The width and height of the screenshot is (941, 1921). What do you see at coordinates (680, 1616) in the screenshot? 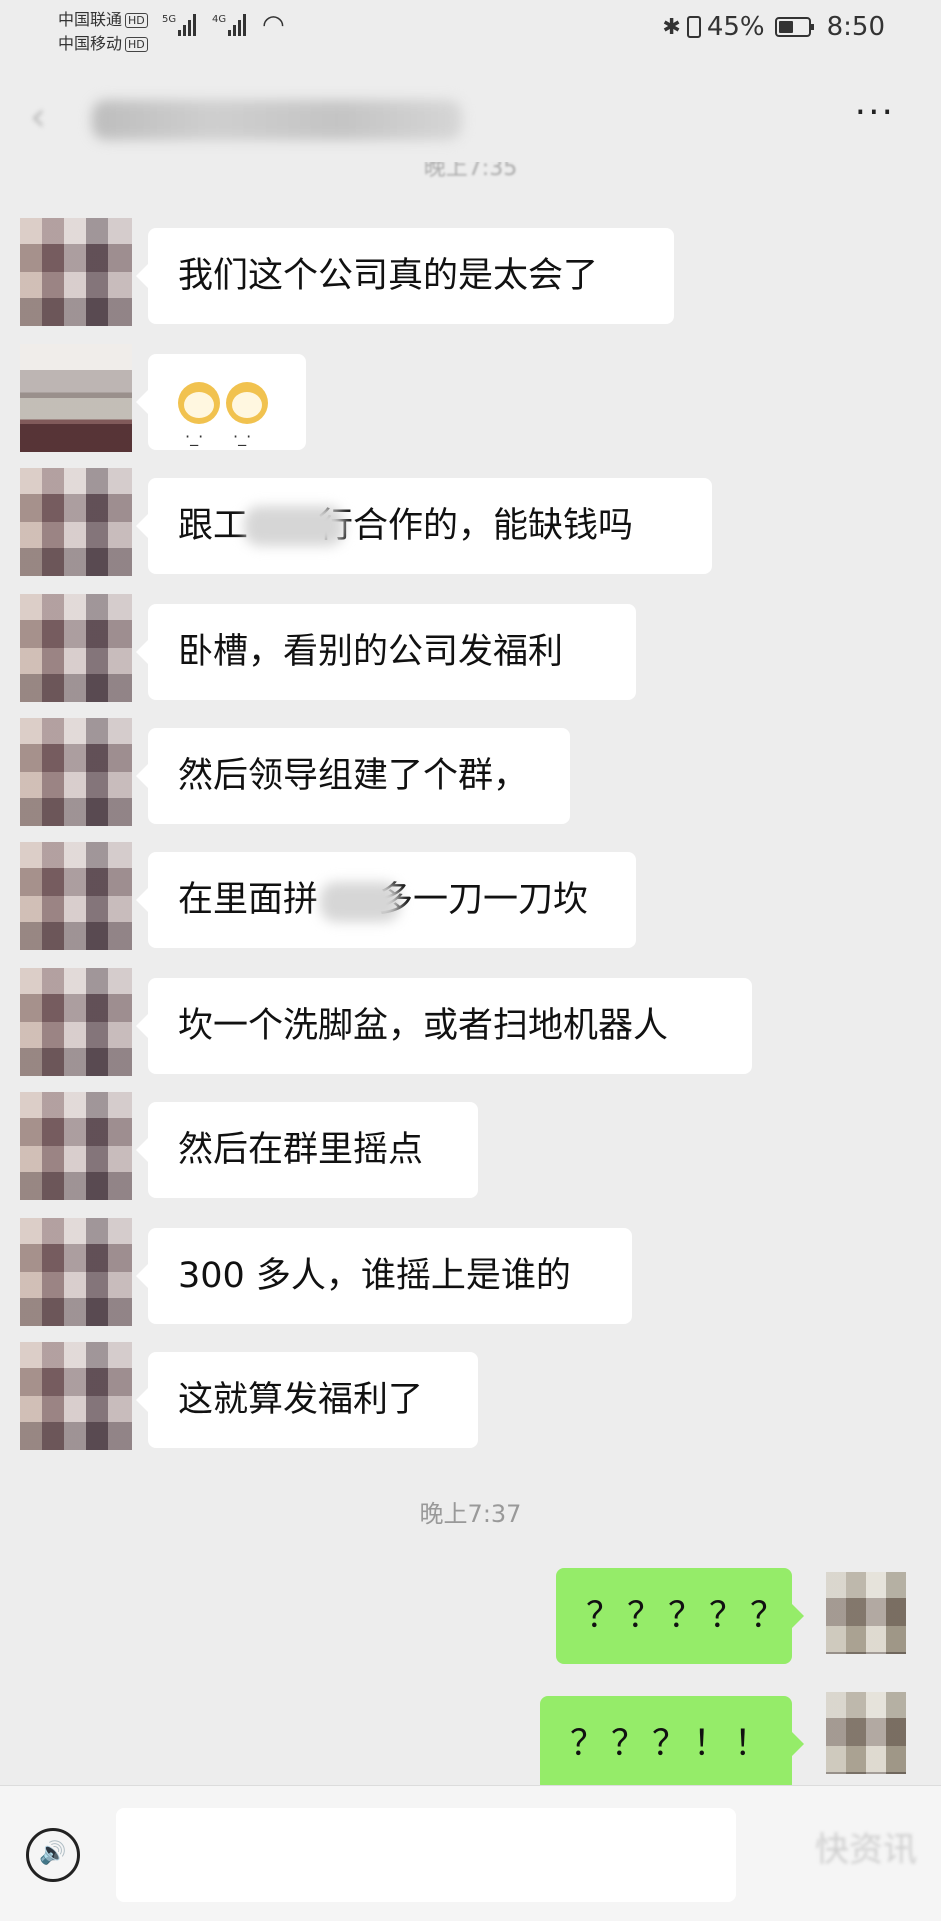
I see `my-message-bubble: ？？？？？` at bounding box center [680, 1616].